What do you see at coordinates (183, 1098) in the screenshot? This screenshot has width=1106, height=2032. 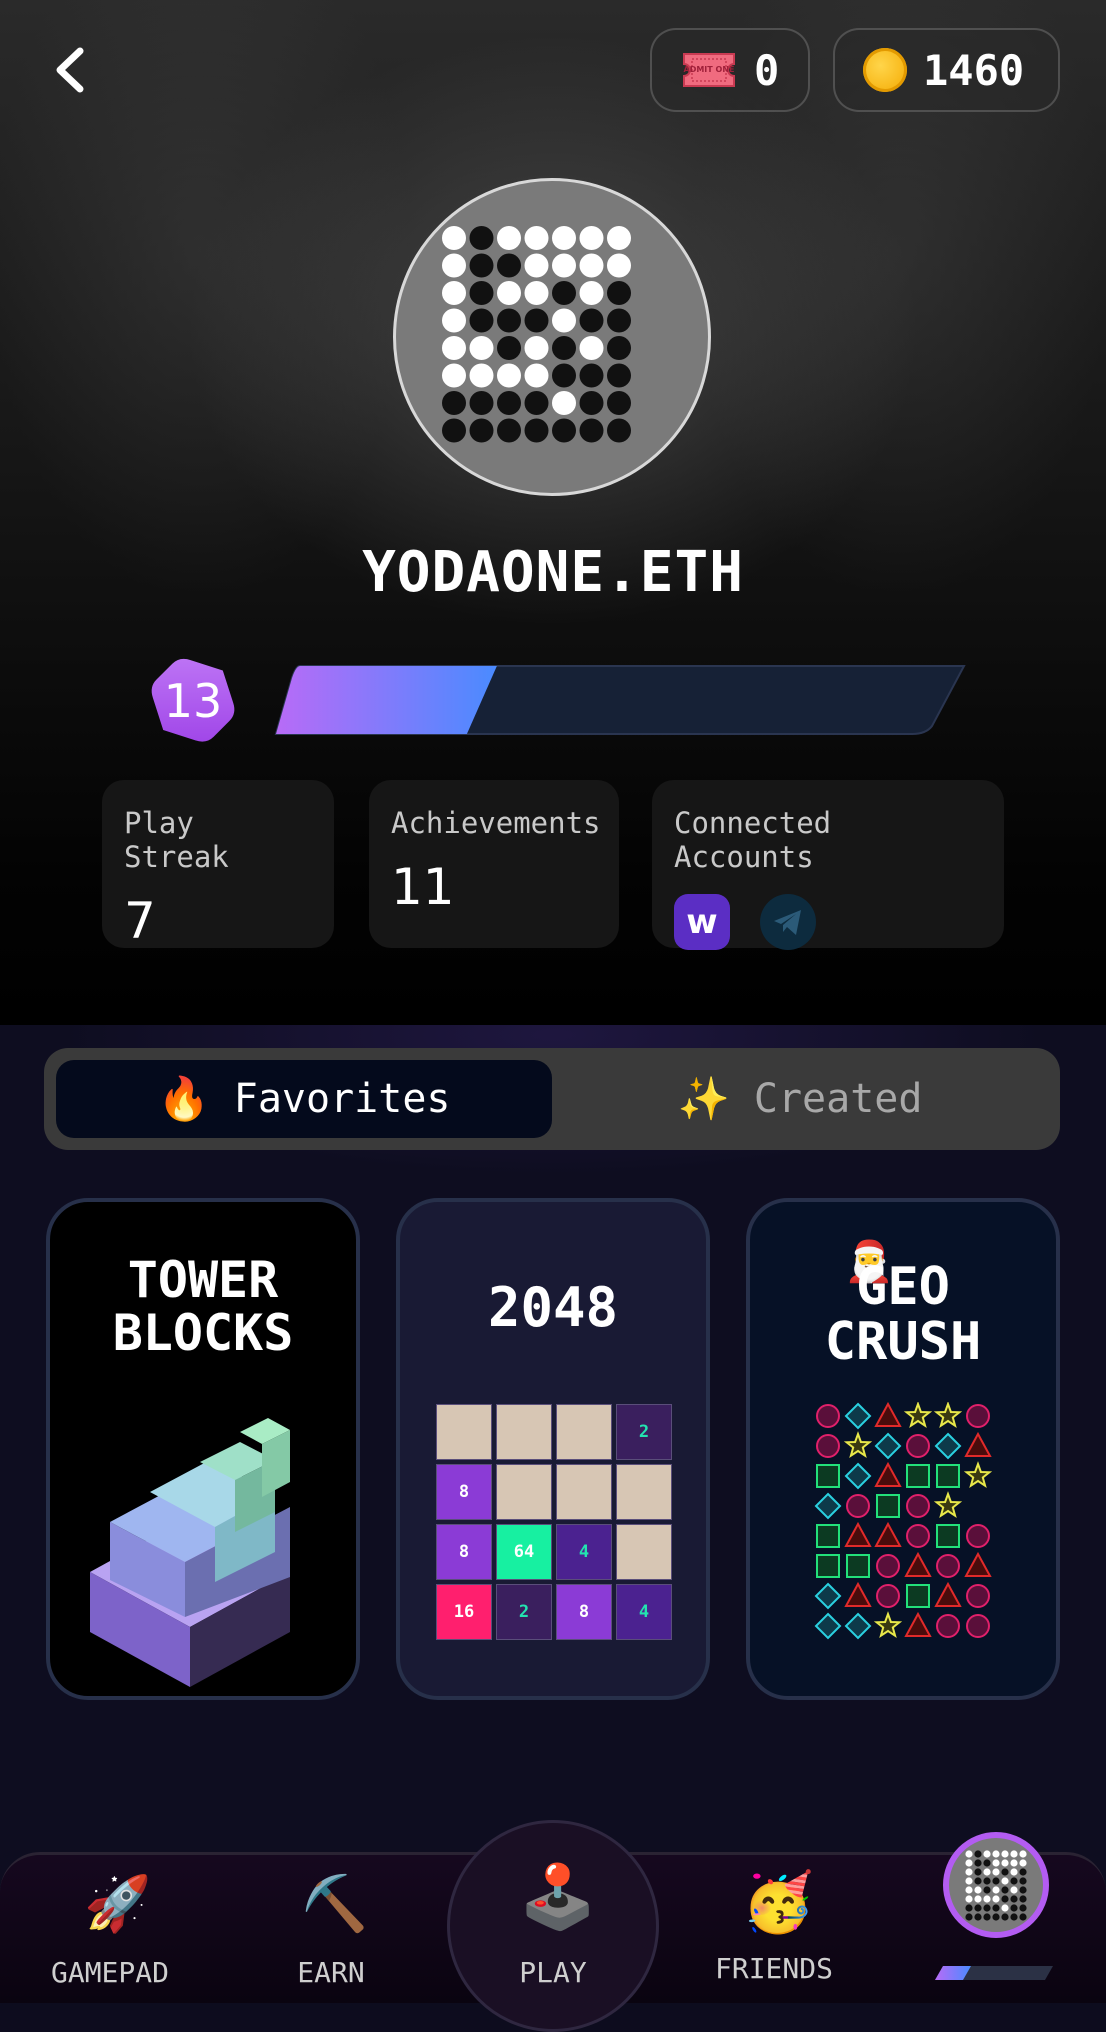 I see `fire-icon: 🔥` at bounding box center [183, 1098].